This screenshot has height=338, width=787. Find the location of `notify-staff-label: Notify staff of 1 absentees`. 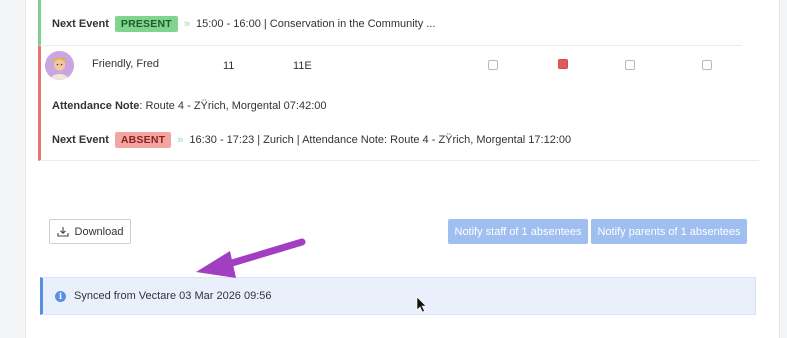

notify-staff-label: Notify staff of 1 absentees is located at coordinates (518, 231).